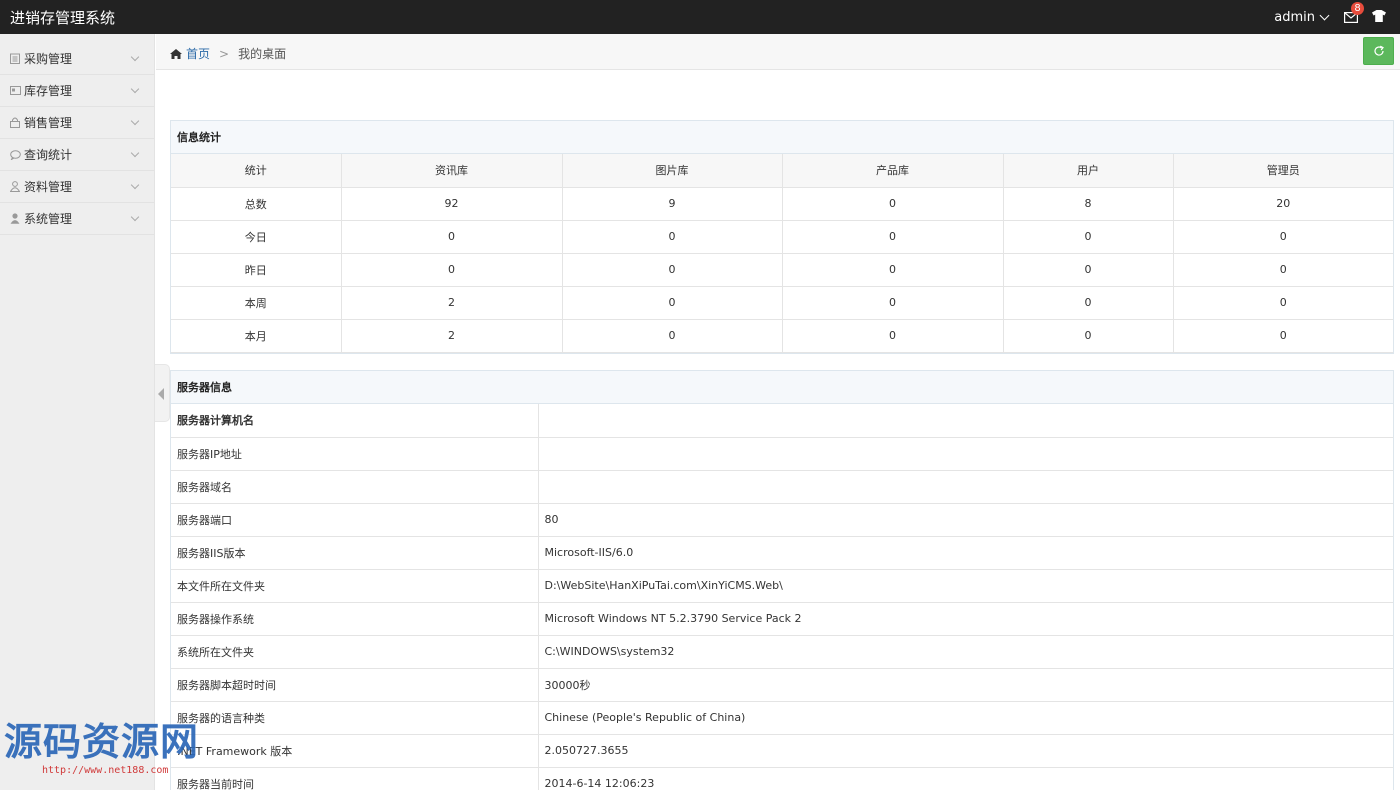 The image size is (1400, 790). Describe the element at coordinates (778, 52) in the screenshot. I see `breadcrumb-bar: 首页 > 我的桌面` at that location.